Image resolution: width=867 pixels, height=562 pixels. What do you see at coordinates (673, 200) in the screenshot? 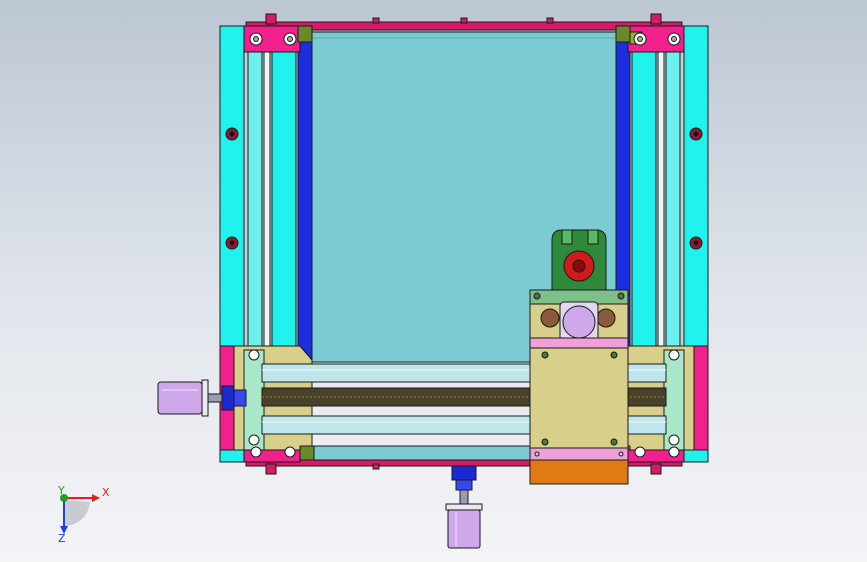
I see `right-guide-shaft-c` at bounding box center [673, 200].